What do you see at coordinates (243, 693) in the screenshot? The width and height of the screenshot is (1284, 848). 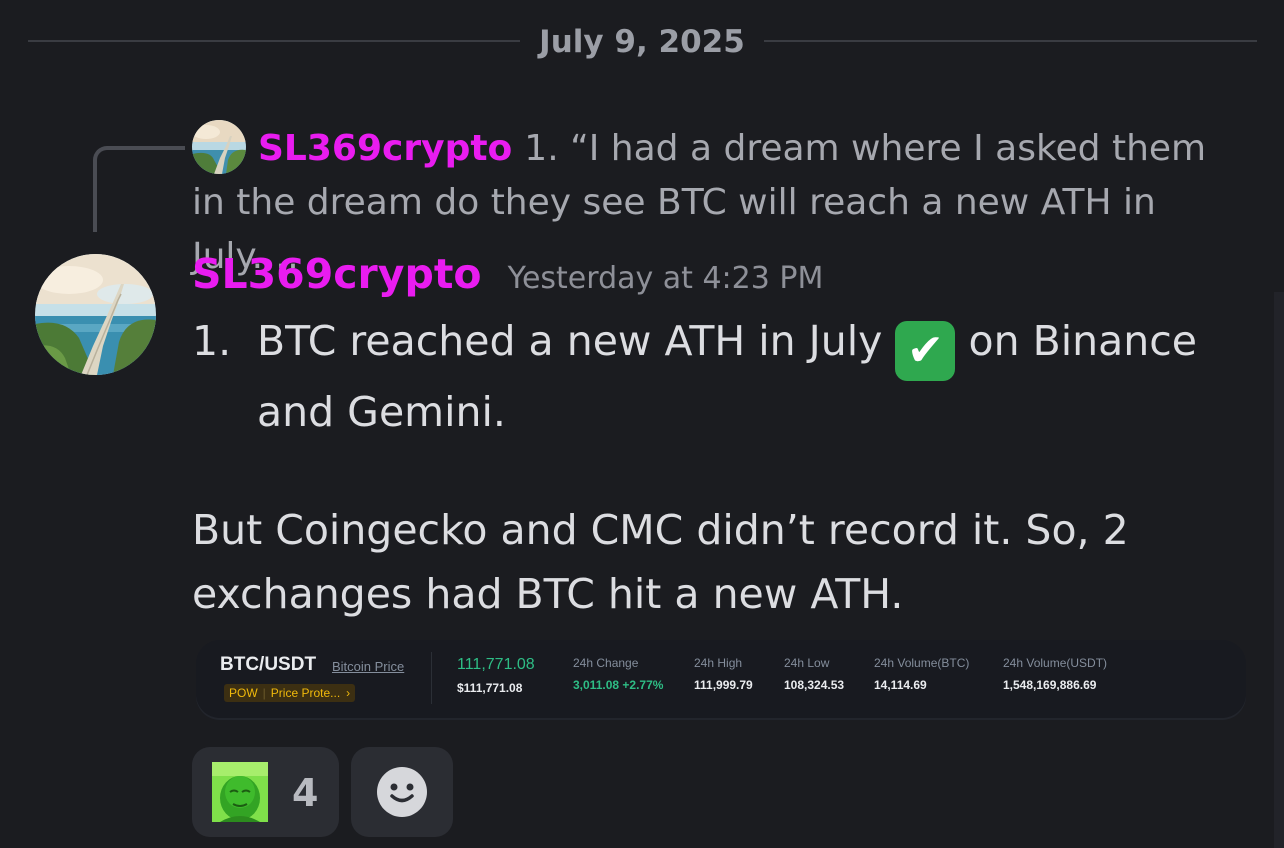 I see `ticker-tag-pow: POW` at bounding box center [243, 693].